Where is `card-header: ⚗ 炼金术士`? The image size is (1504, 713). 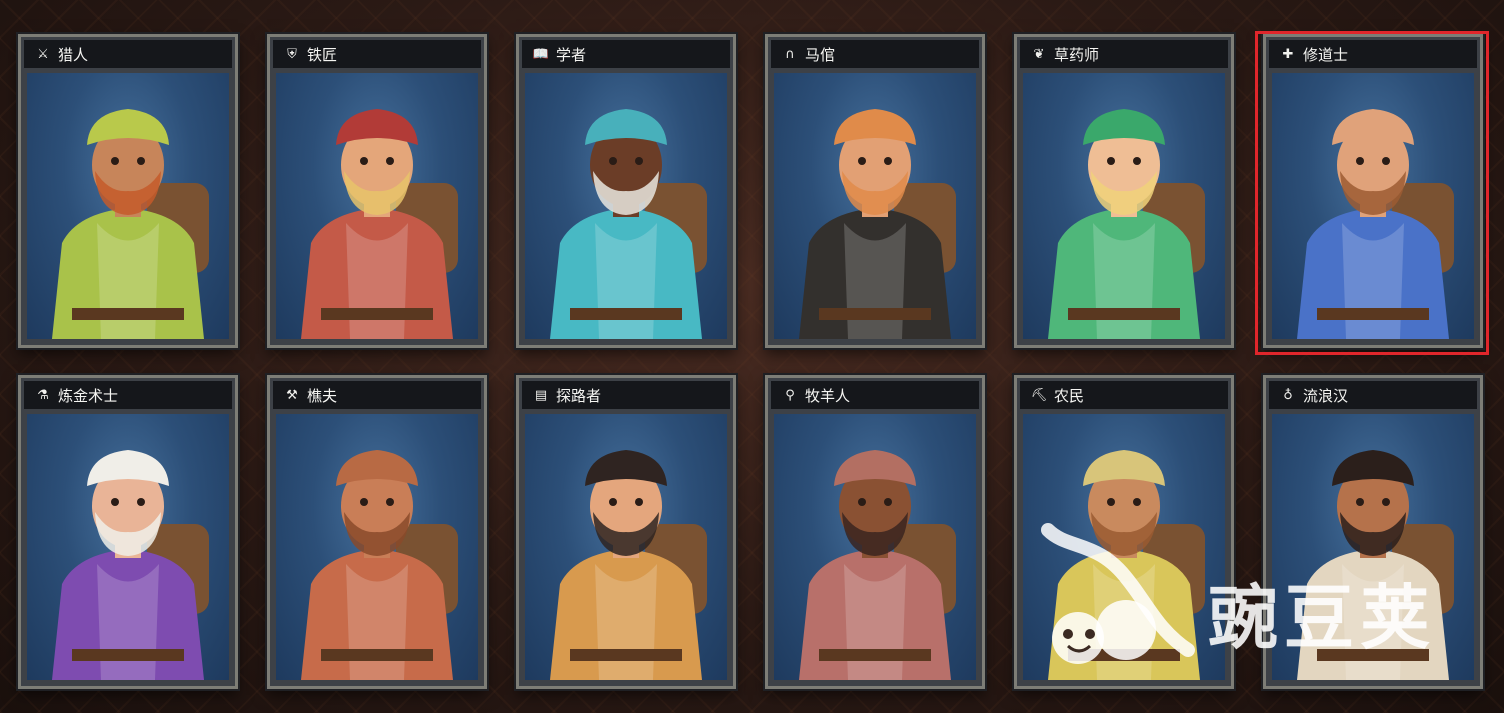 card-header: ⚗ 炼金术士 is located at coordinates (128, 395).